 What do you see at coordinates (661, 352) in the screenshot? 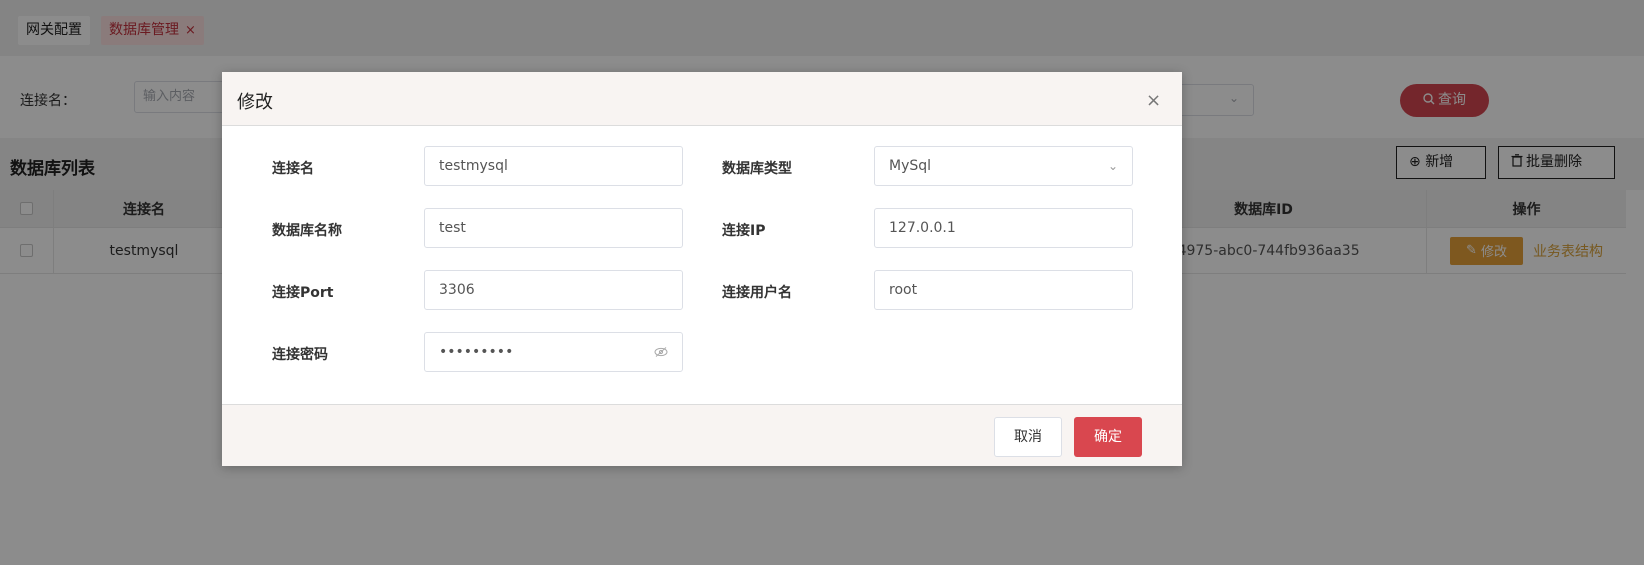
I see `eye-off-icon` at bounding box center [661, 352].